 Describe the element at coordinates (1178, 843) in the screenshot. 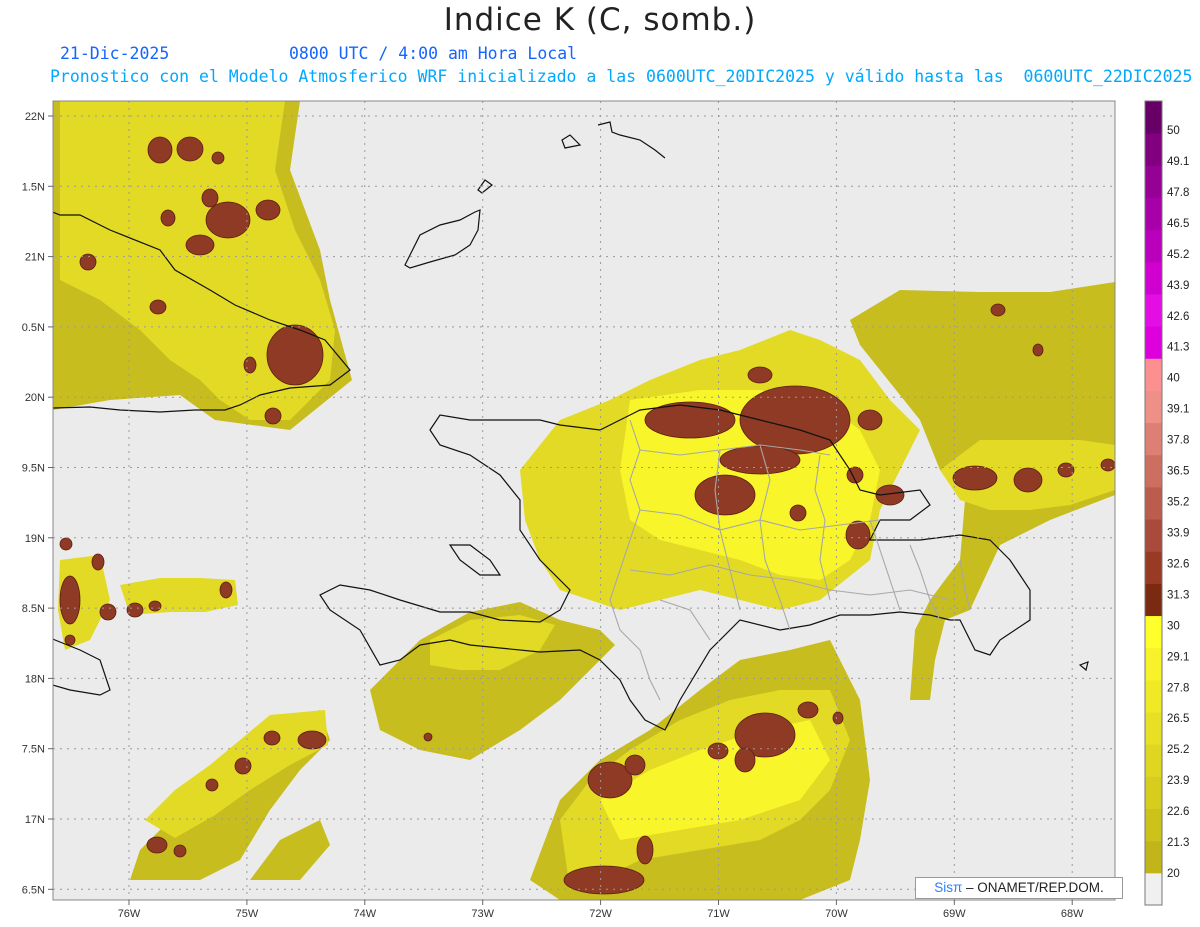

I see `colorbar-label: 21.3` at that location.